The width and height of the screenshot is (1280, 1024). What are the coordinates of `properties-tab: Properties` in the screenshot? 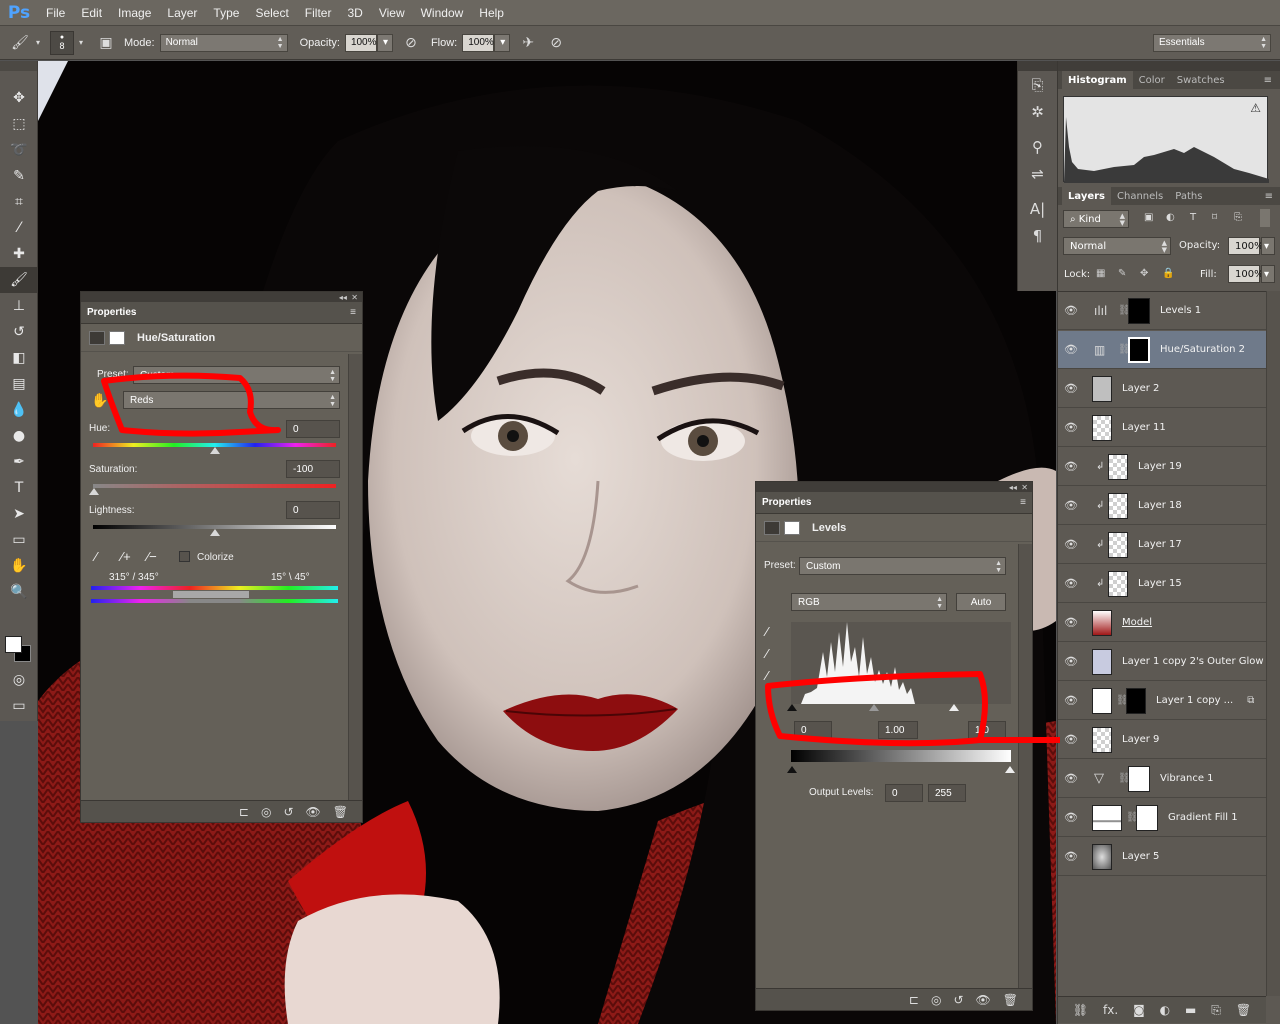 It's located at (786, 502).